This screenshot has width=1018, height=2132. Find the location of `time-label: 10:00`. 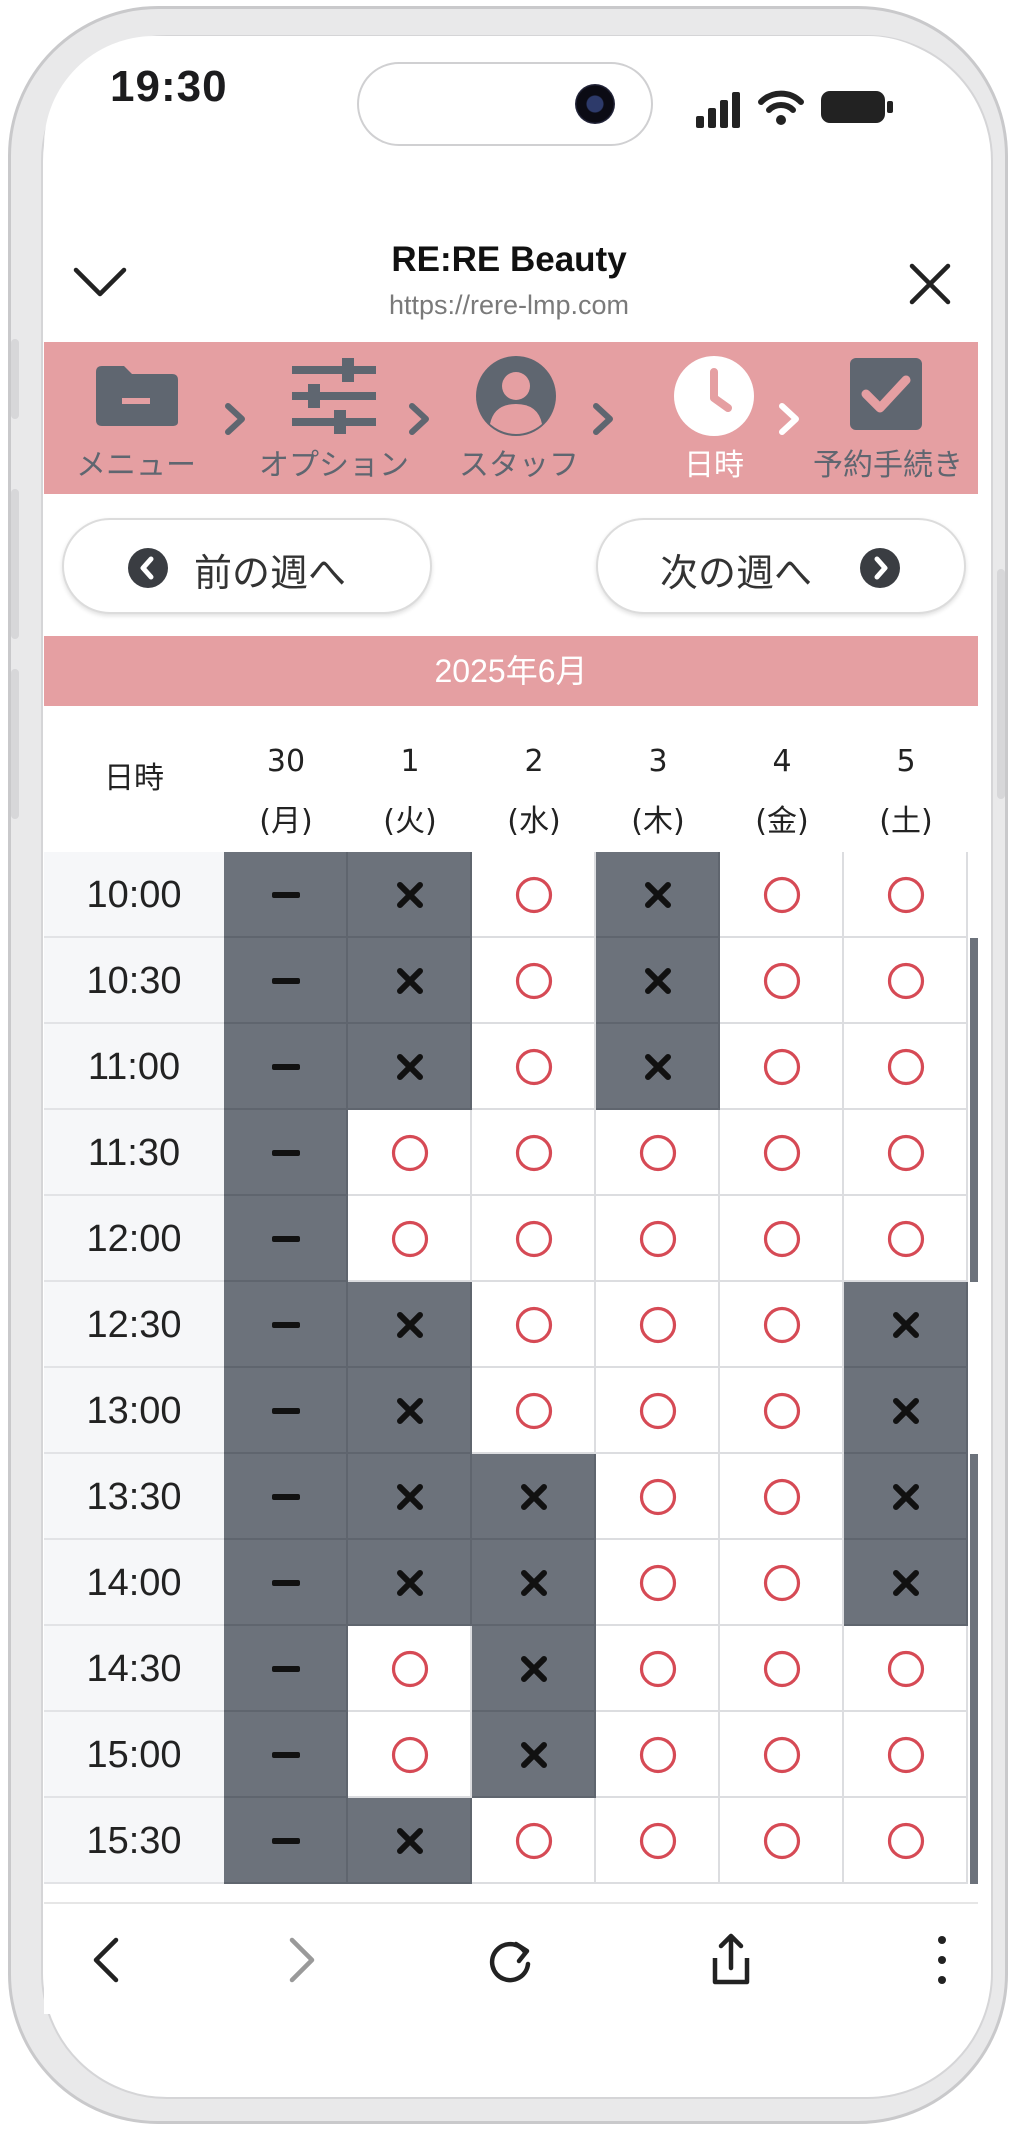

time-label: 10:00 is located at coordinates (134, 895).